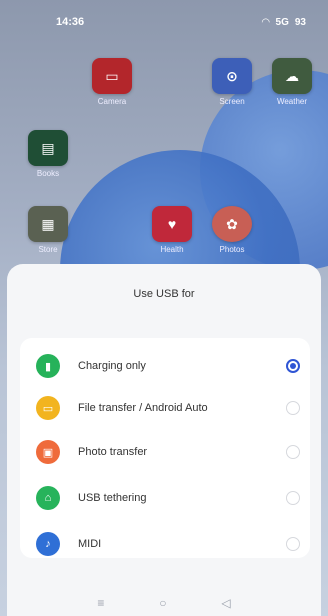 The height and width of the screenshot is (616, 328). What do you see at coordinates (164, 294) in the screenshot?
I see `sheet-title: Use USB for` at bounding box center [164, 294].